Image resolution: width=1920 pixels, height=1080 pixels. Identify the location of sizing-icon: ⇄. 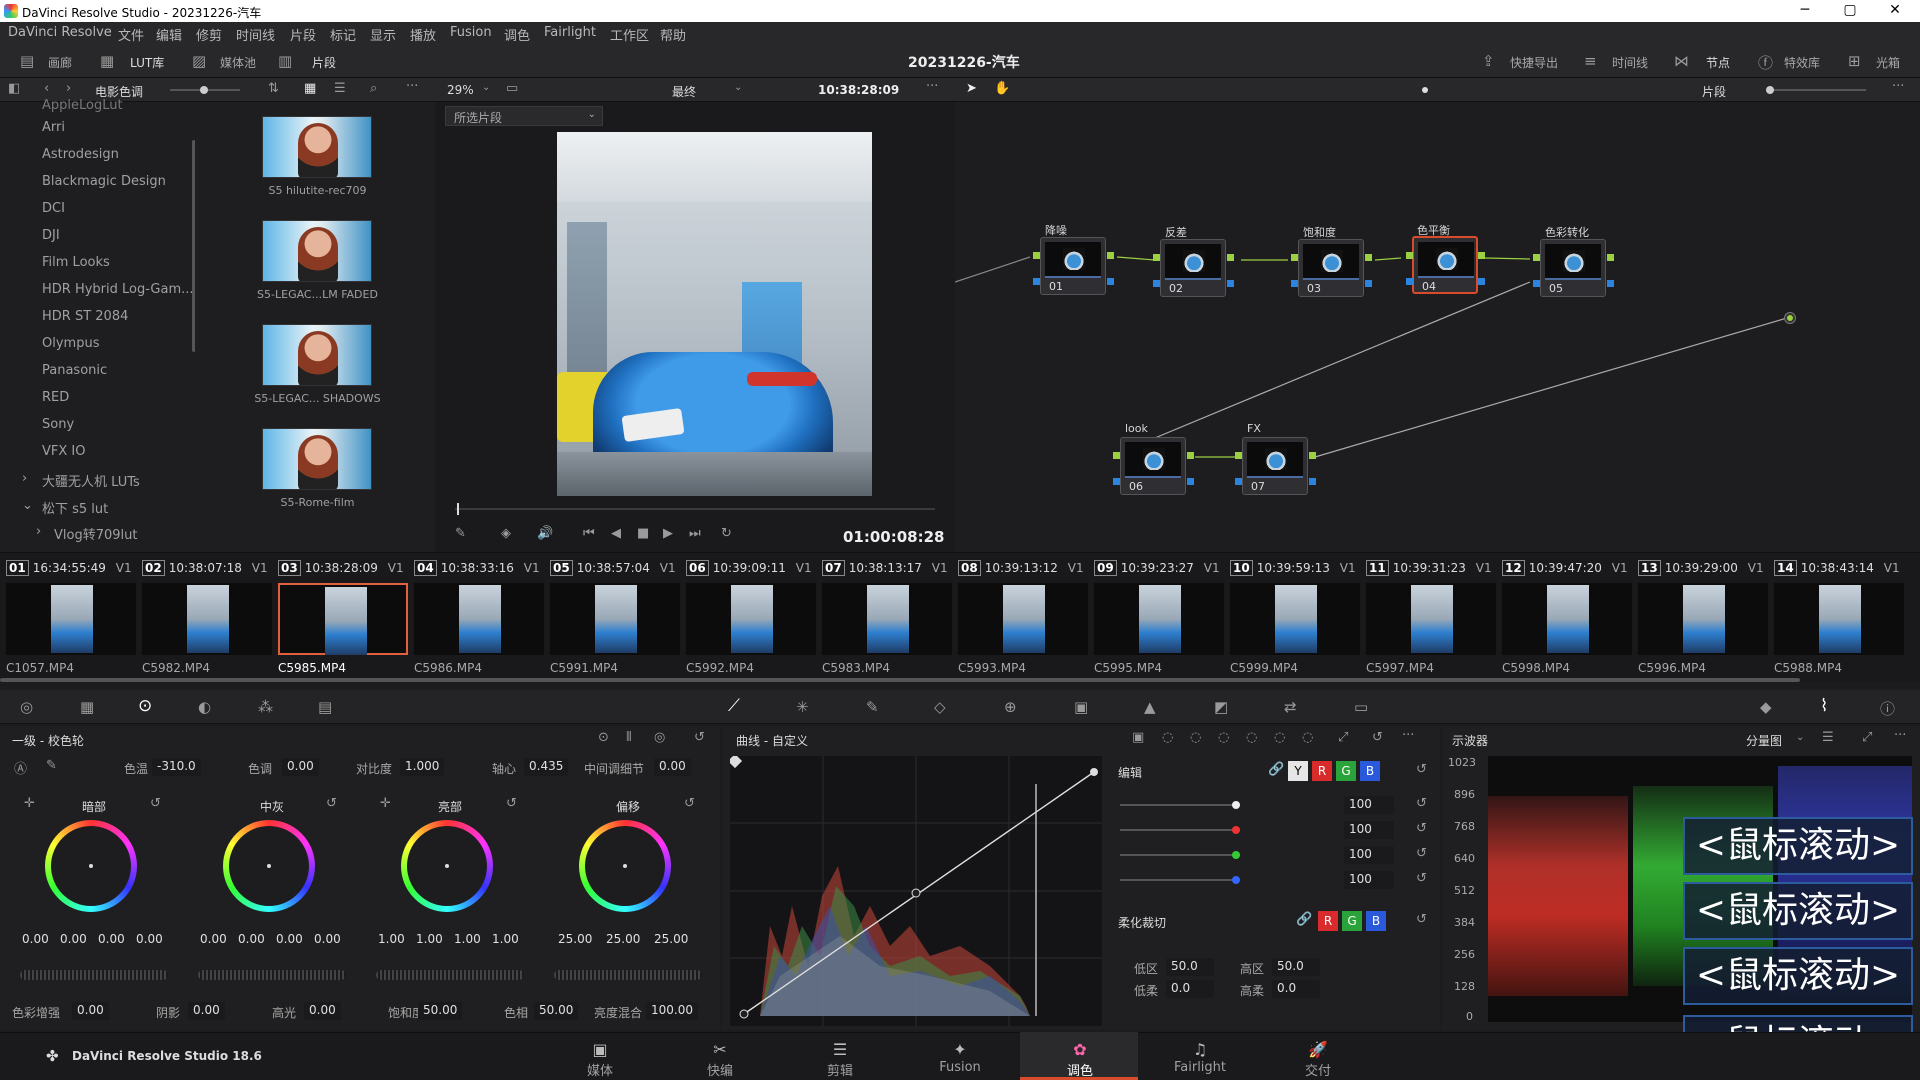
(1290, 707).